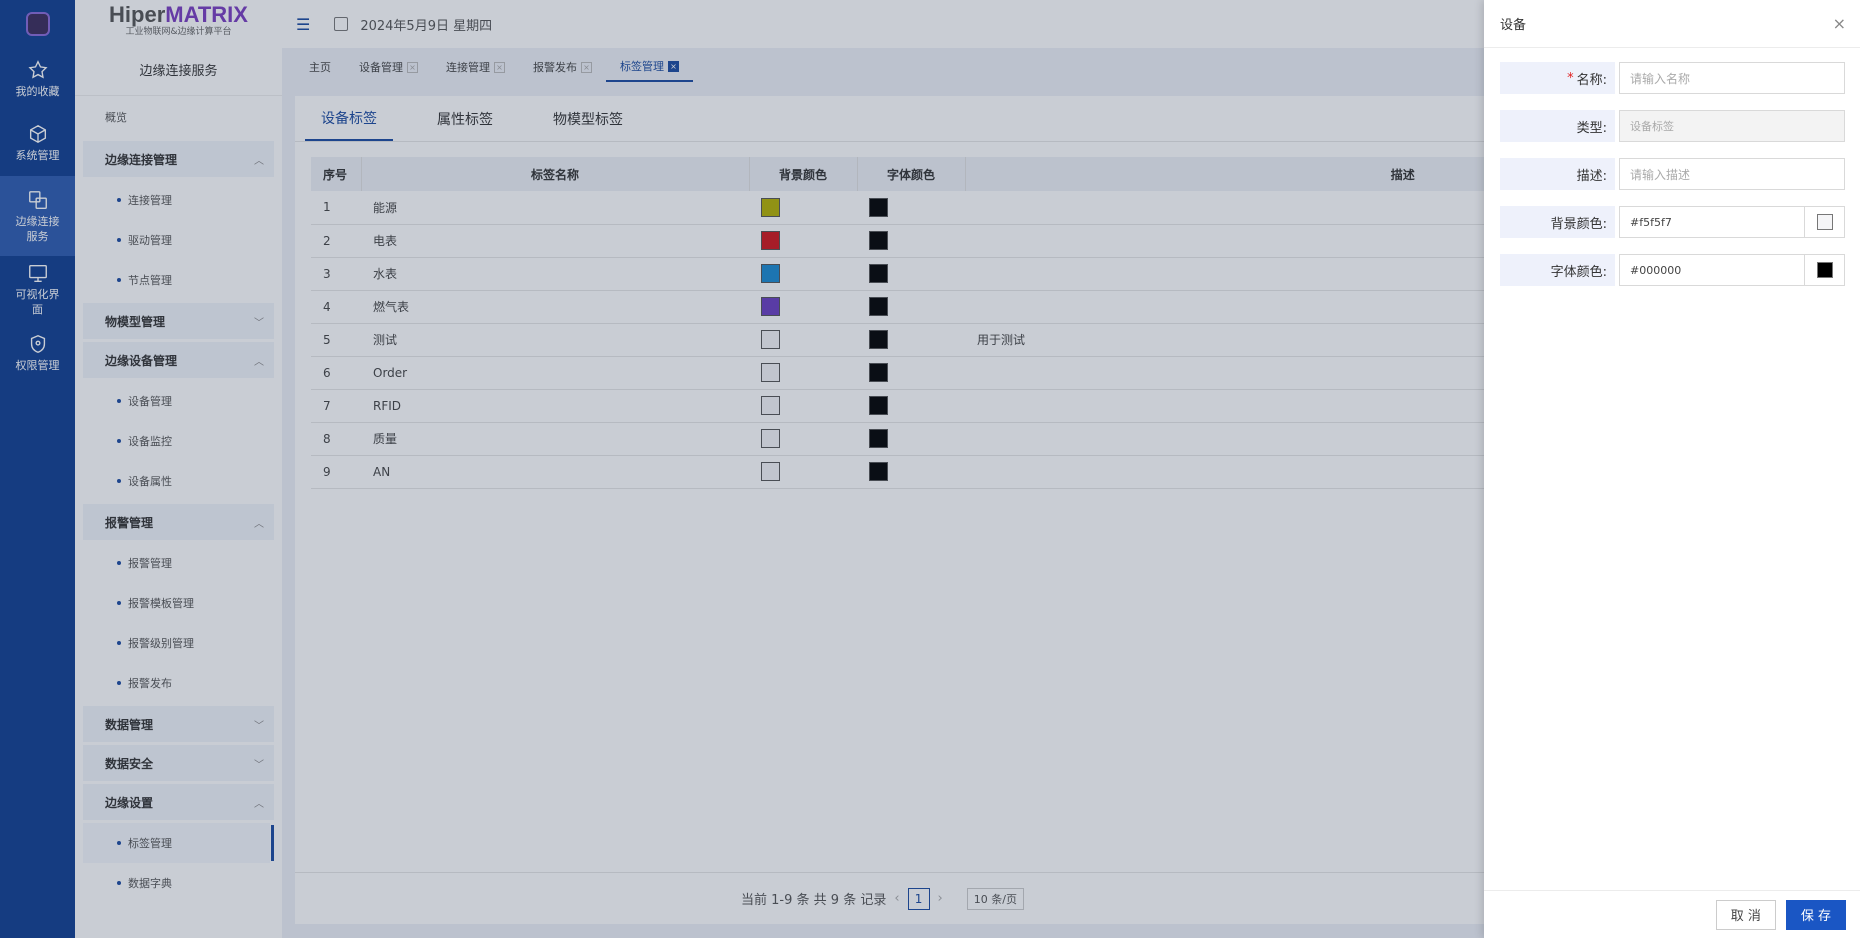  What do you see at coordinates (1672, 914) in the screenshot?
I see `drawer-footer: 取 消 保 存` at bounding box center [1672, 914].